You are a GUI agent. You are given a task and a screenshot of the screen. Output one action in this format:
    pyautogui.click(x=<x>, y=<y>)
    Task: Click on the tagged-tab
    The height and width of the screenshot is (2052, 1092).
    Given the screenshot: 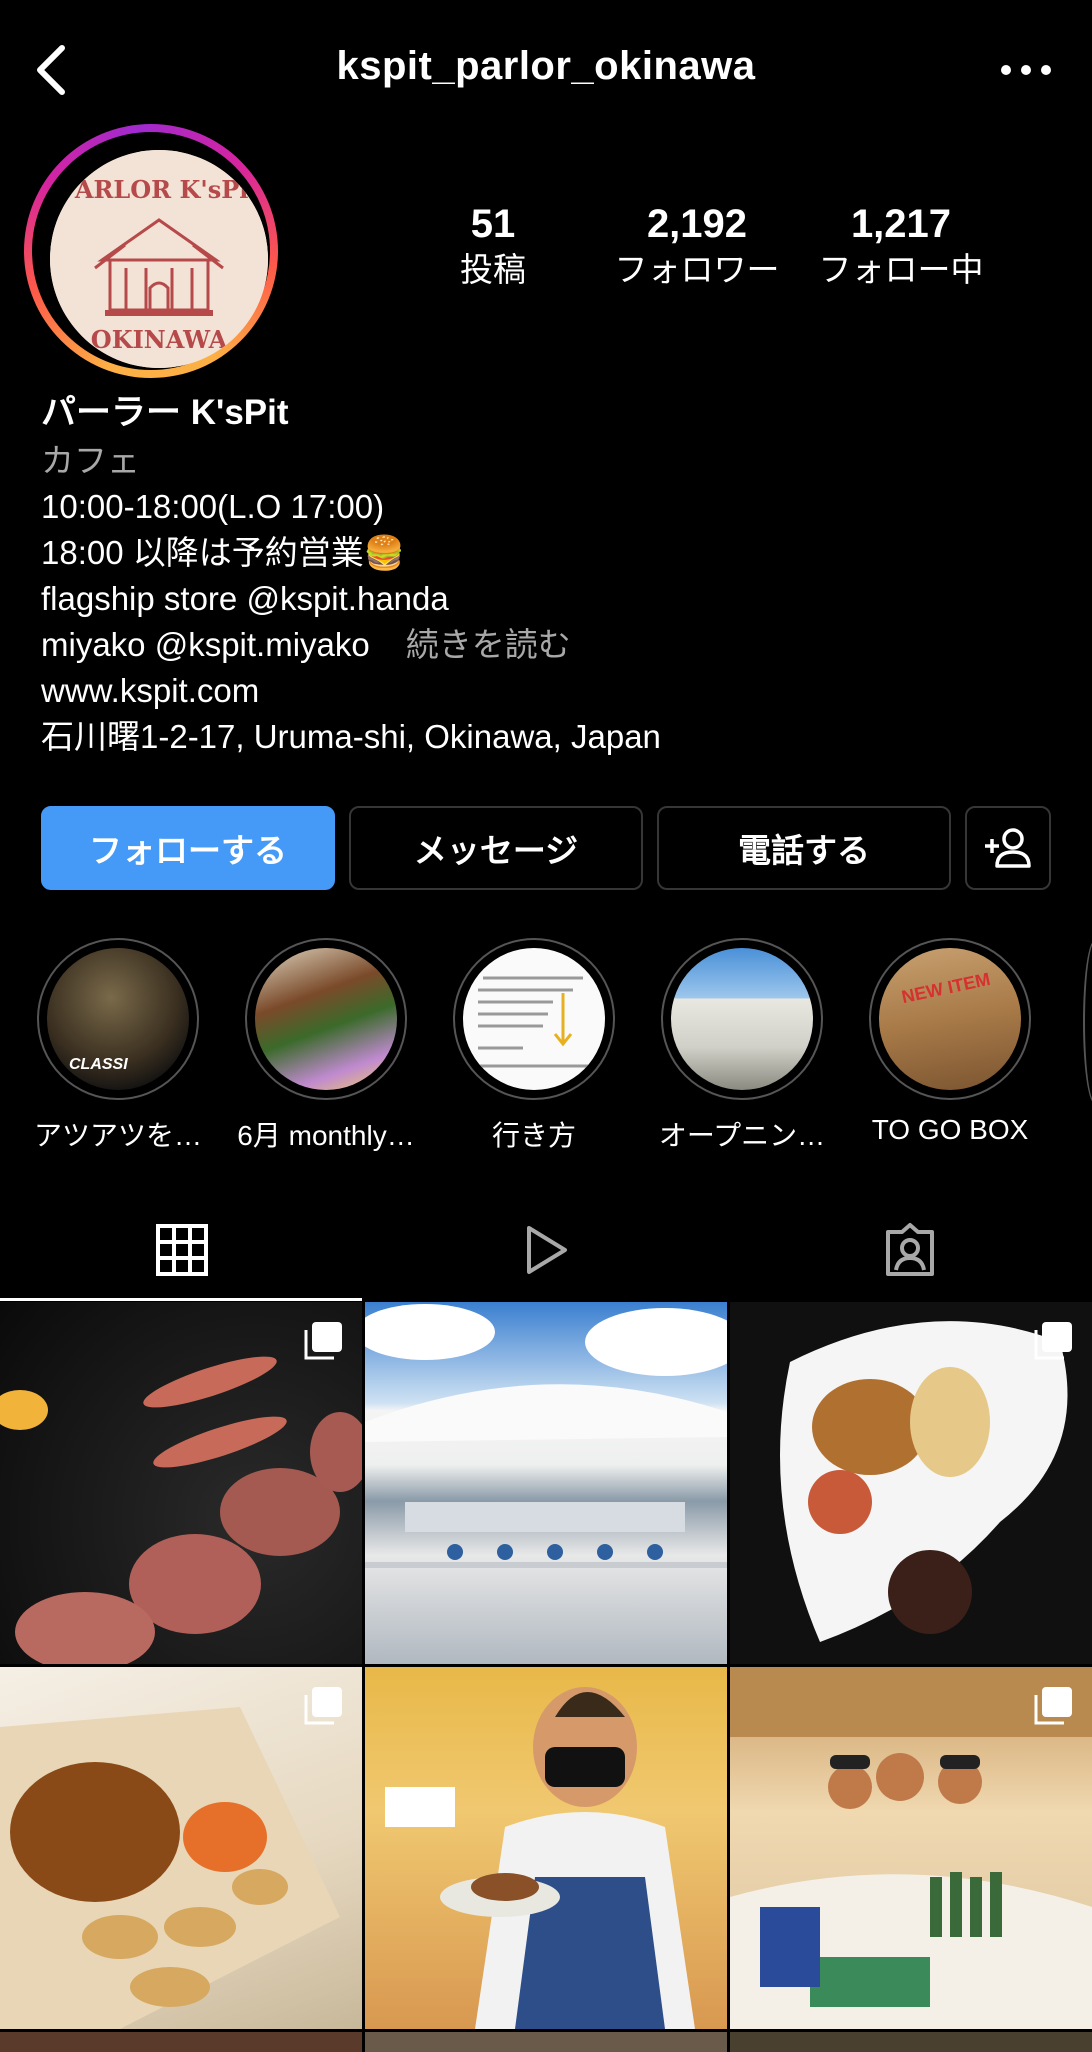 What is the action you would take?
    pyautogui.click(x=910, y=1250)
    